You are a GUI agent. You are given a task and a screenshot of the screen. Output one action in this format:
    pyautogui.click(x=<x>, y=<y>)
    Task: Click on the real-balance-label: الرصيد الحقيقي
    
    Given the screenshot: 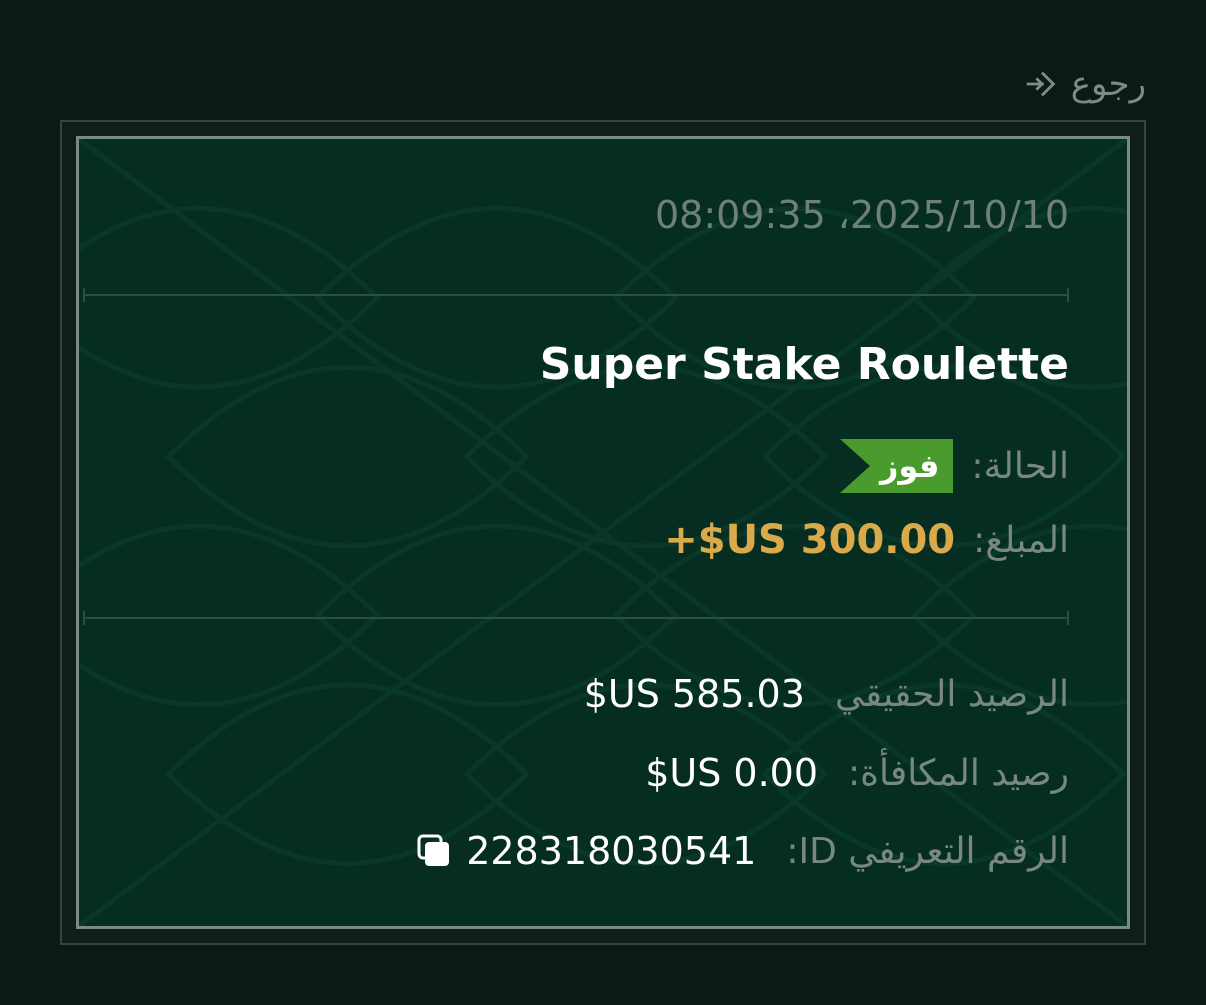 What is the action you would take?
    pyautogui.click(x=951, y=694)
    